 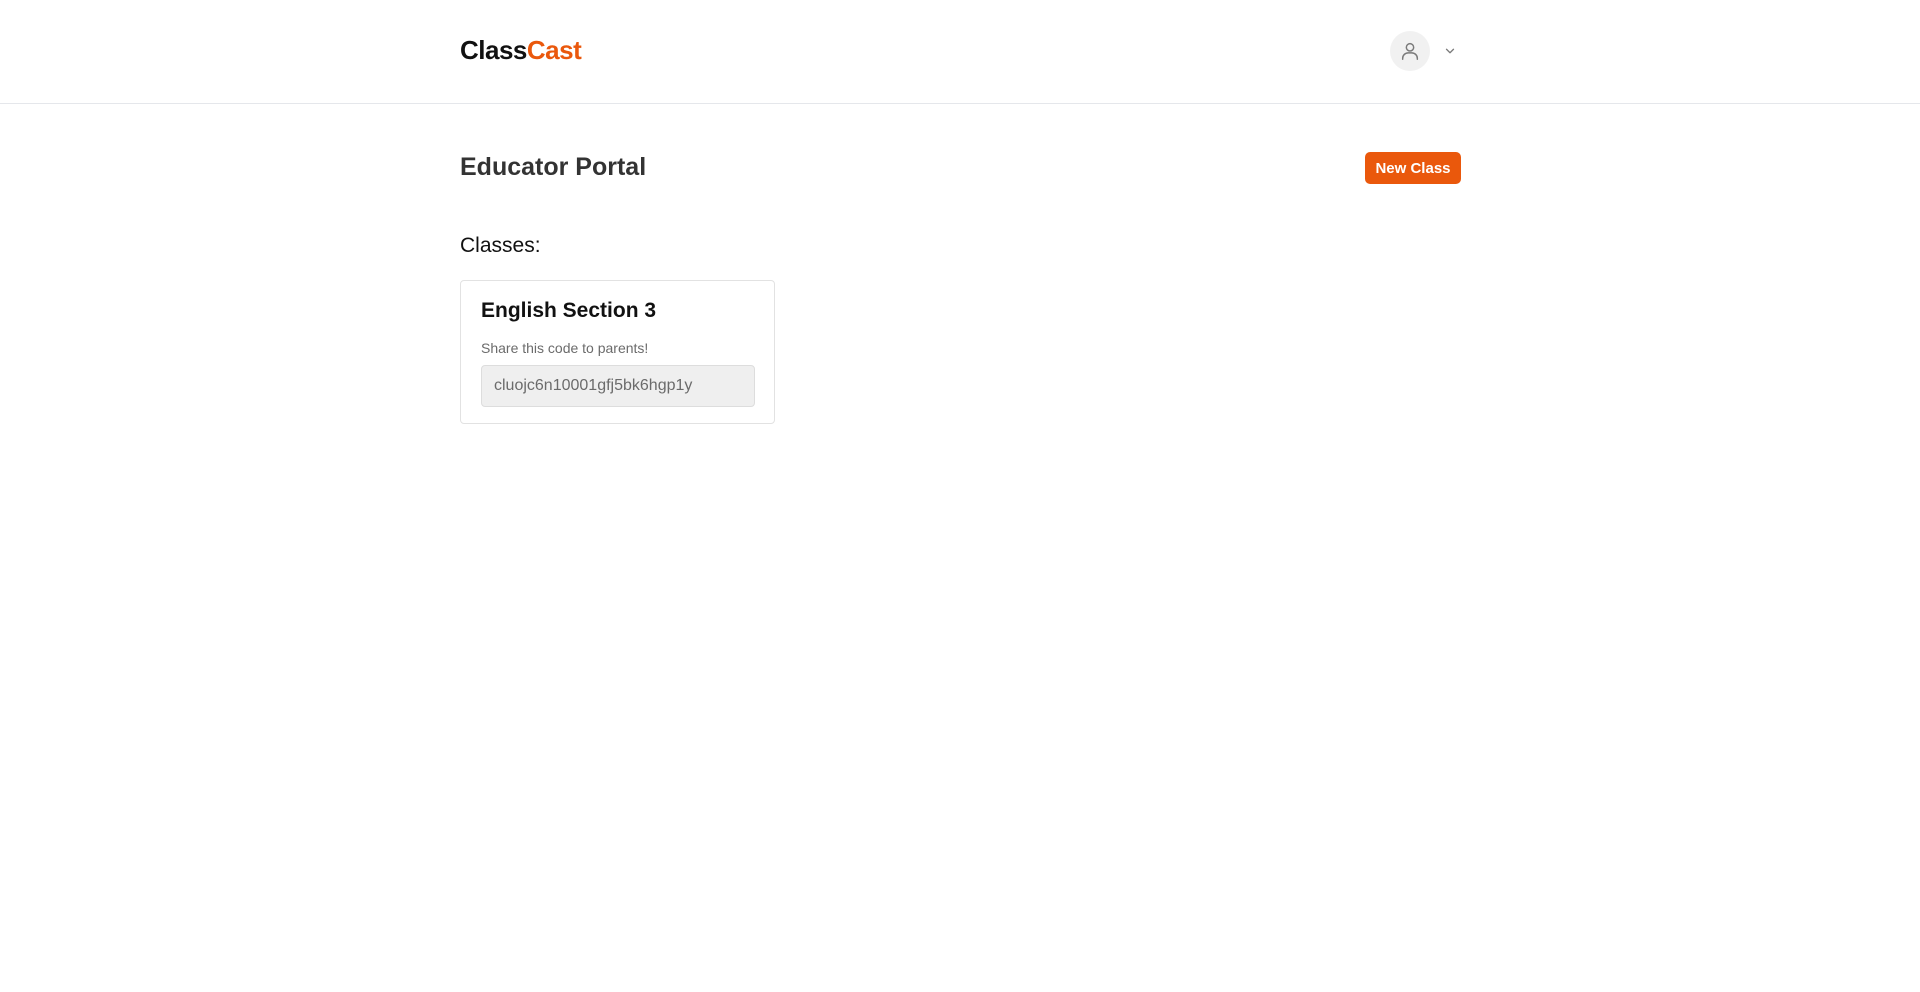 I want to click on user-menu-button, so click(x=1424, y=51).